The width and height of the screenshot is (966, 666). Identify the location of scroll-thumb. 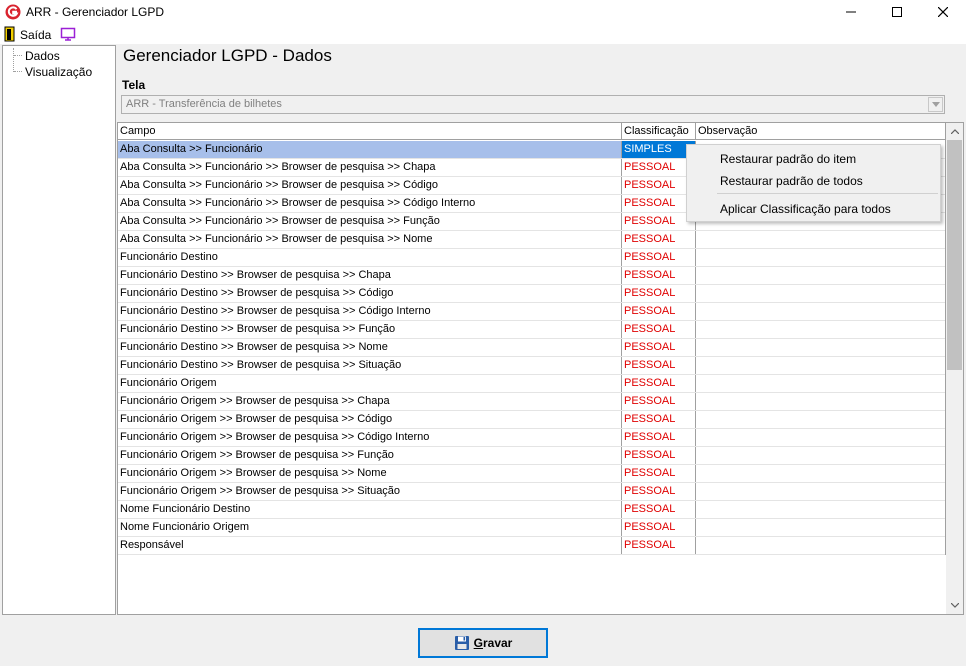
(954, 255).